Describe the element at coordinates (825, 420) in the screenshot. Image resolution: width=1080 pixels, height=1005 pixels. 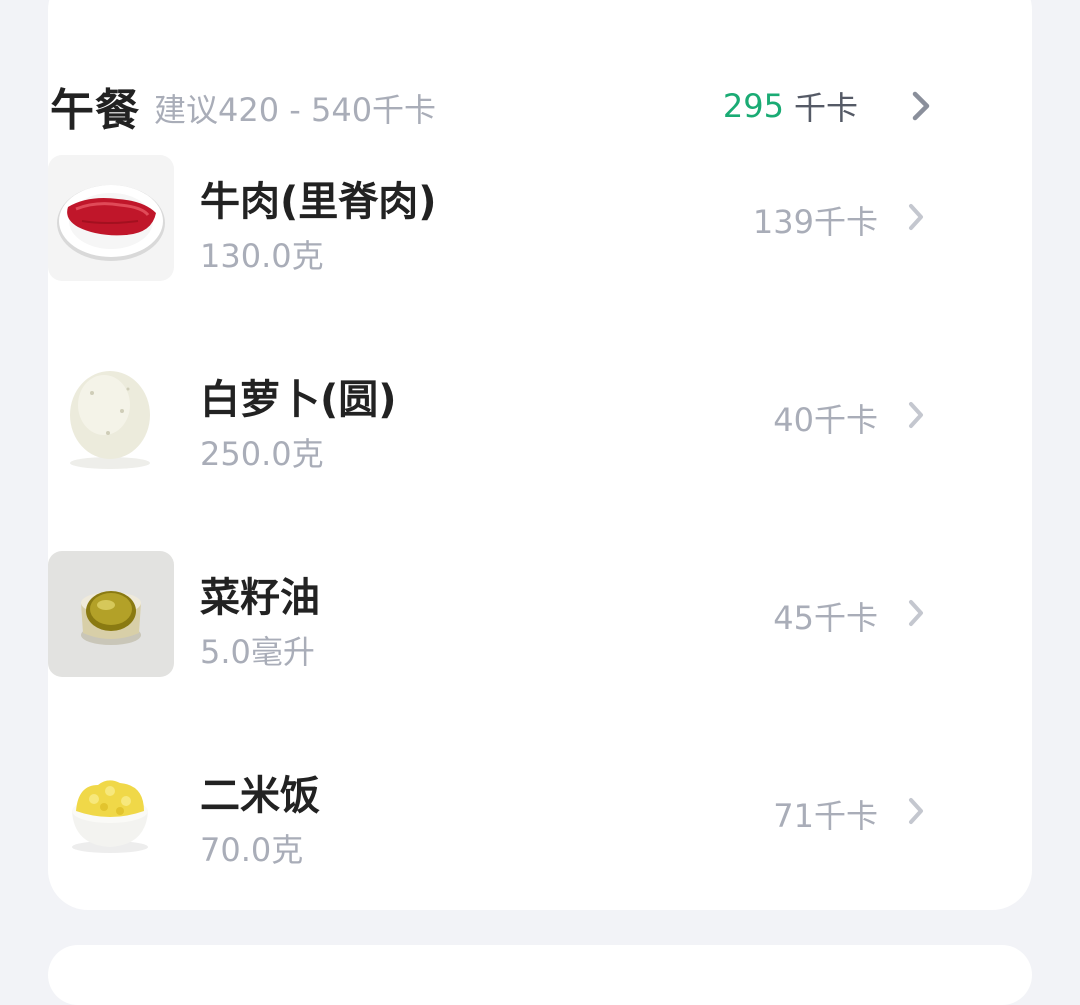
I see `food-kcal: 40千卡` at that location.